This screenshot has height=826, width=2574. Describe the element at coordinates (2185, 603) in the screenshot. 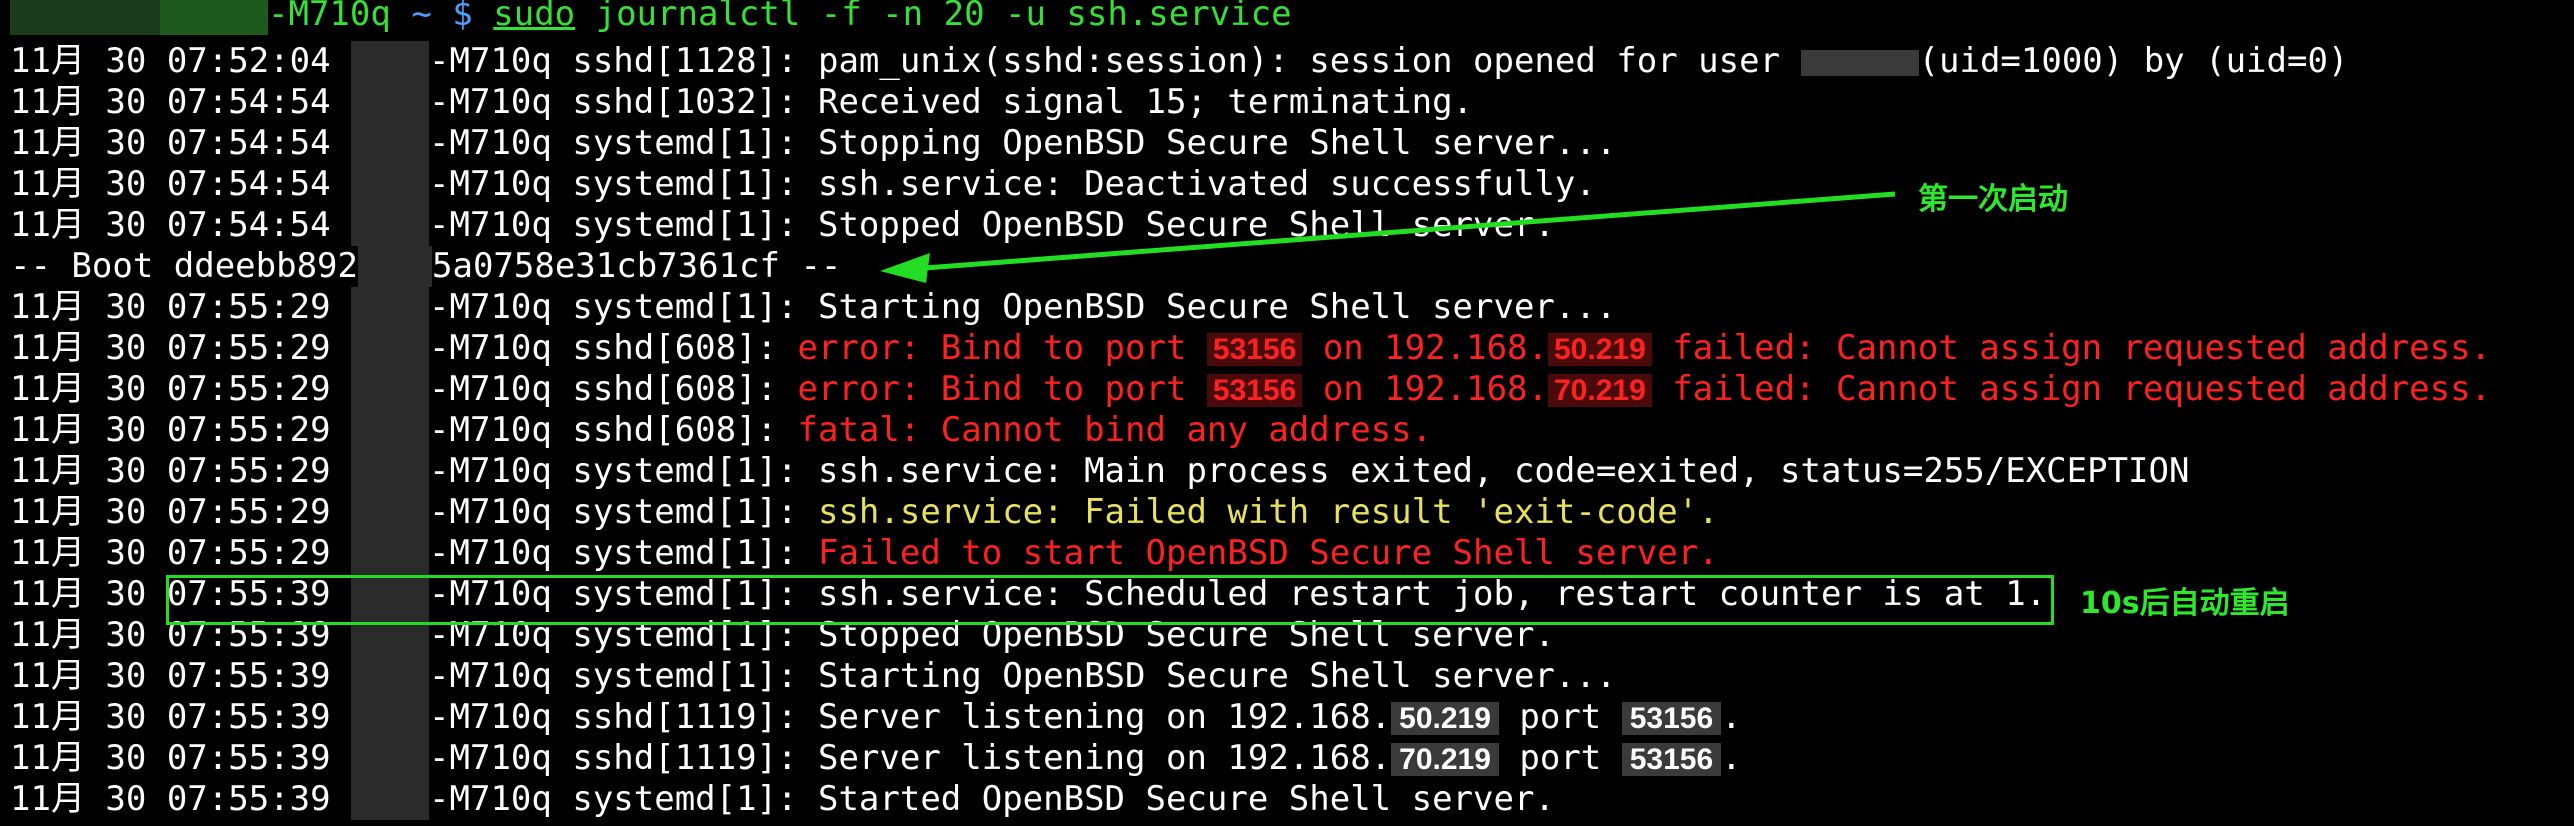

I see `annotation-auto-restart: 10s后自动重启` at that location.